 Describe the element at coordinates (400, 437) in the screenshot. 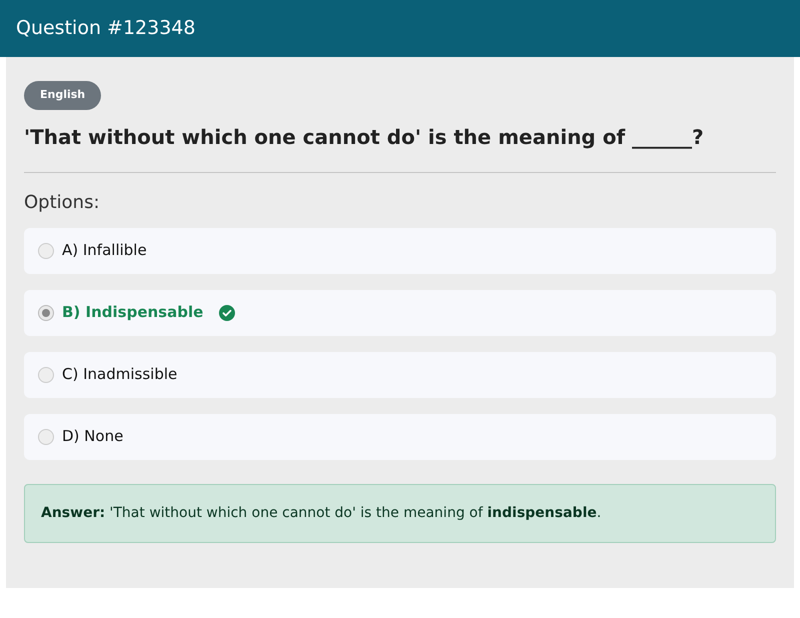

I see `option-row: D) None` at that location.